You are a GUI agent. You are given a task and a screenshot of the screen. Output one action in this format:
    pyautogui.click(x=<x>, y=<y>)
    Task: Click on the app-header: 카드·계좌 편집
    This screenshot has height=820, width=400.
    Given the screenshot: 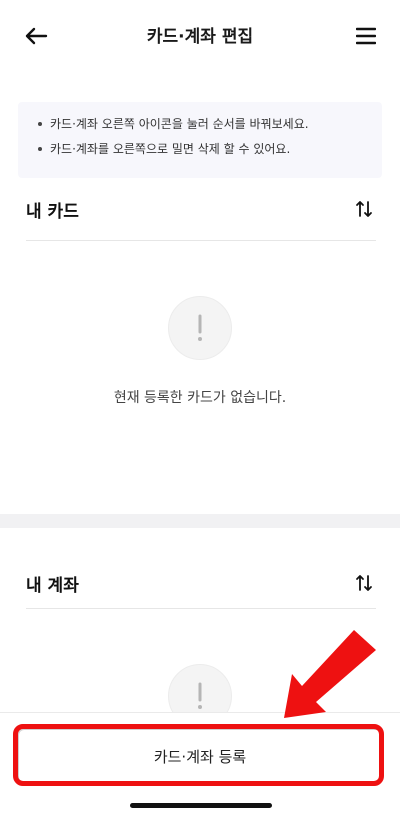 What is the action you would take?
    pyautogui.click(x=200, y=36)
    